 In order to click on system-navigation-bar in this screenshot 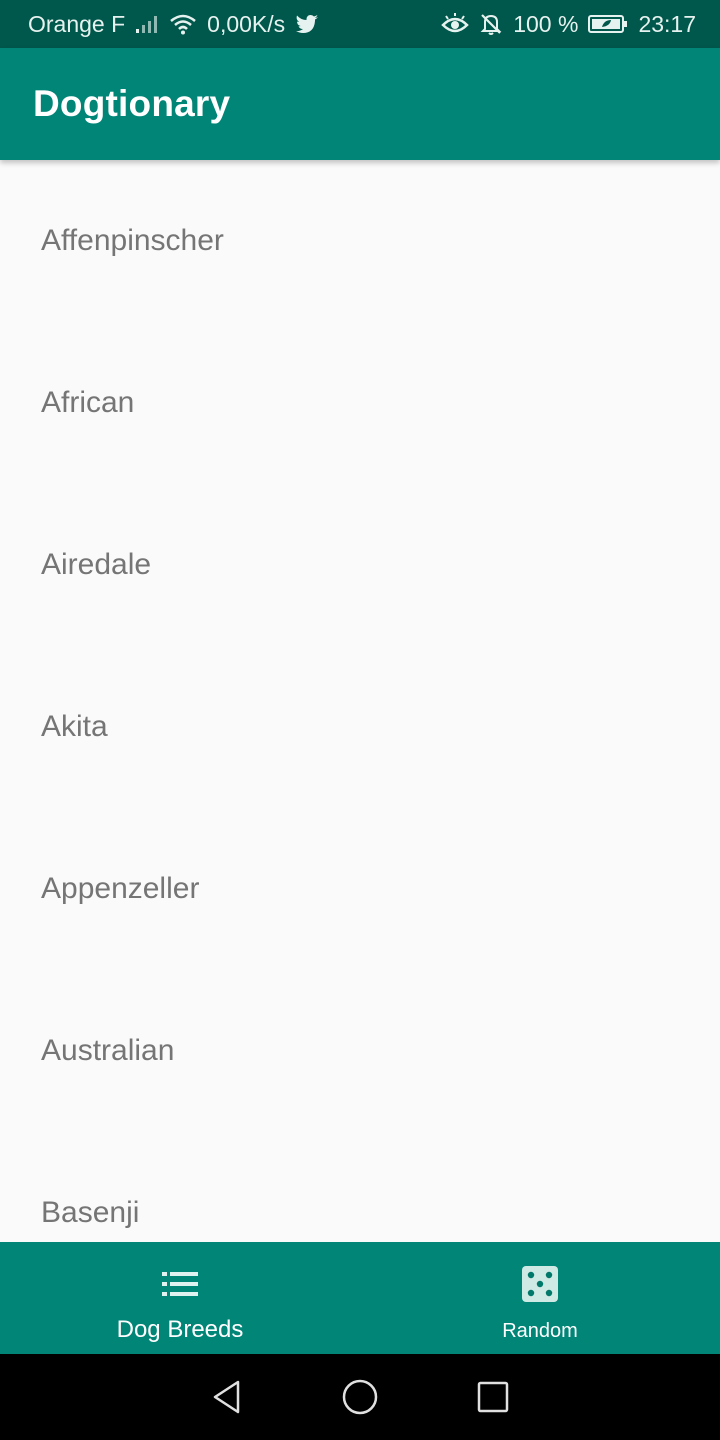, I will do `click(360, 1397)`.